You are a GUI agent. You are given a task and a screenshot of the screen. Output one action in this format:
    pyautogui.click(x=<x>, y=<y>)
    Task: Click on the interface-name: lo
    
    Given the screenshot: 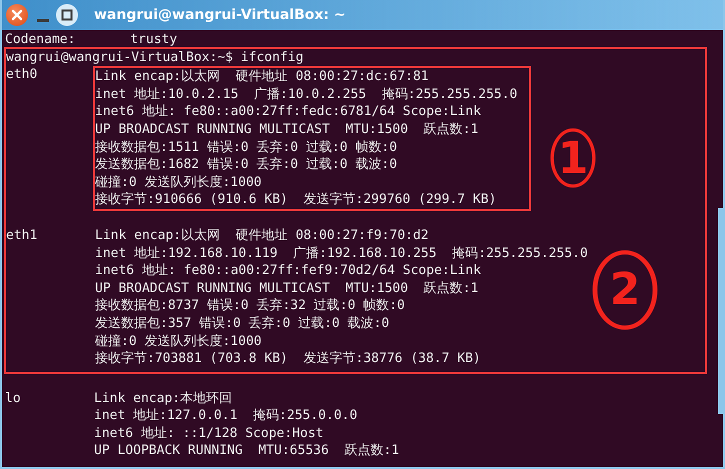 What is the action you would take?
    pyautogui.click(x=13, y=399)
    